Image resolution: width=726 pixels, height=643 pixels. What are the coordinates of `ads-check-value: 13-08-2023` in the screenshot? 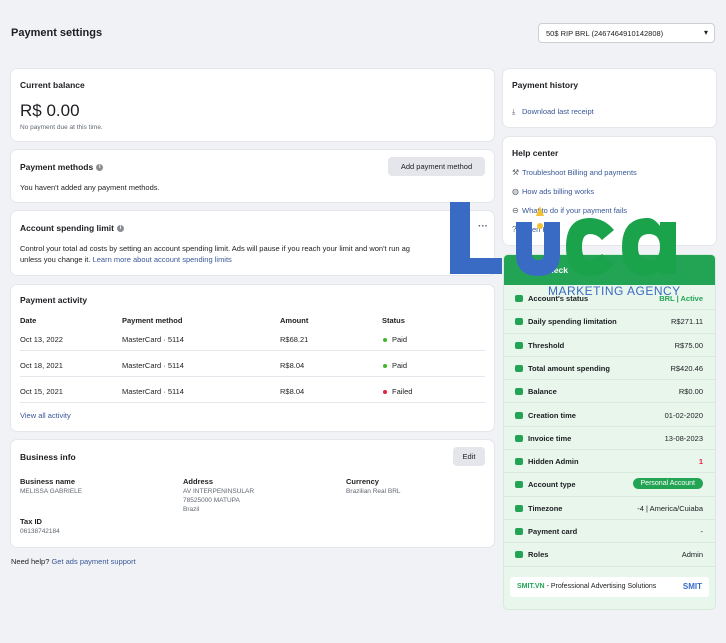 It's located at (683, 438).